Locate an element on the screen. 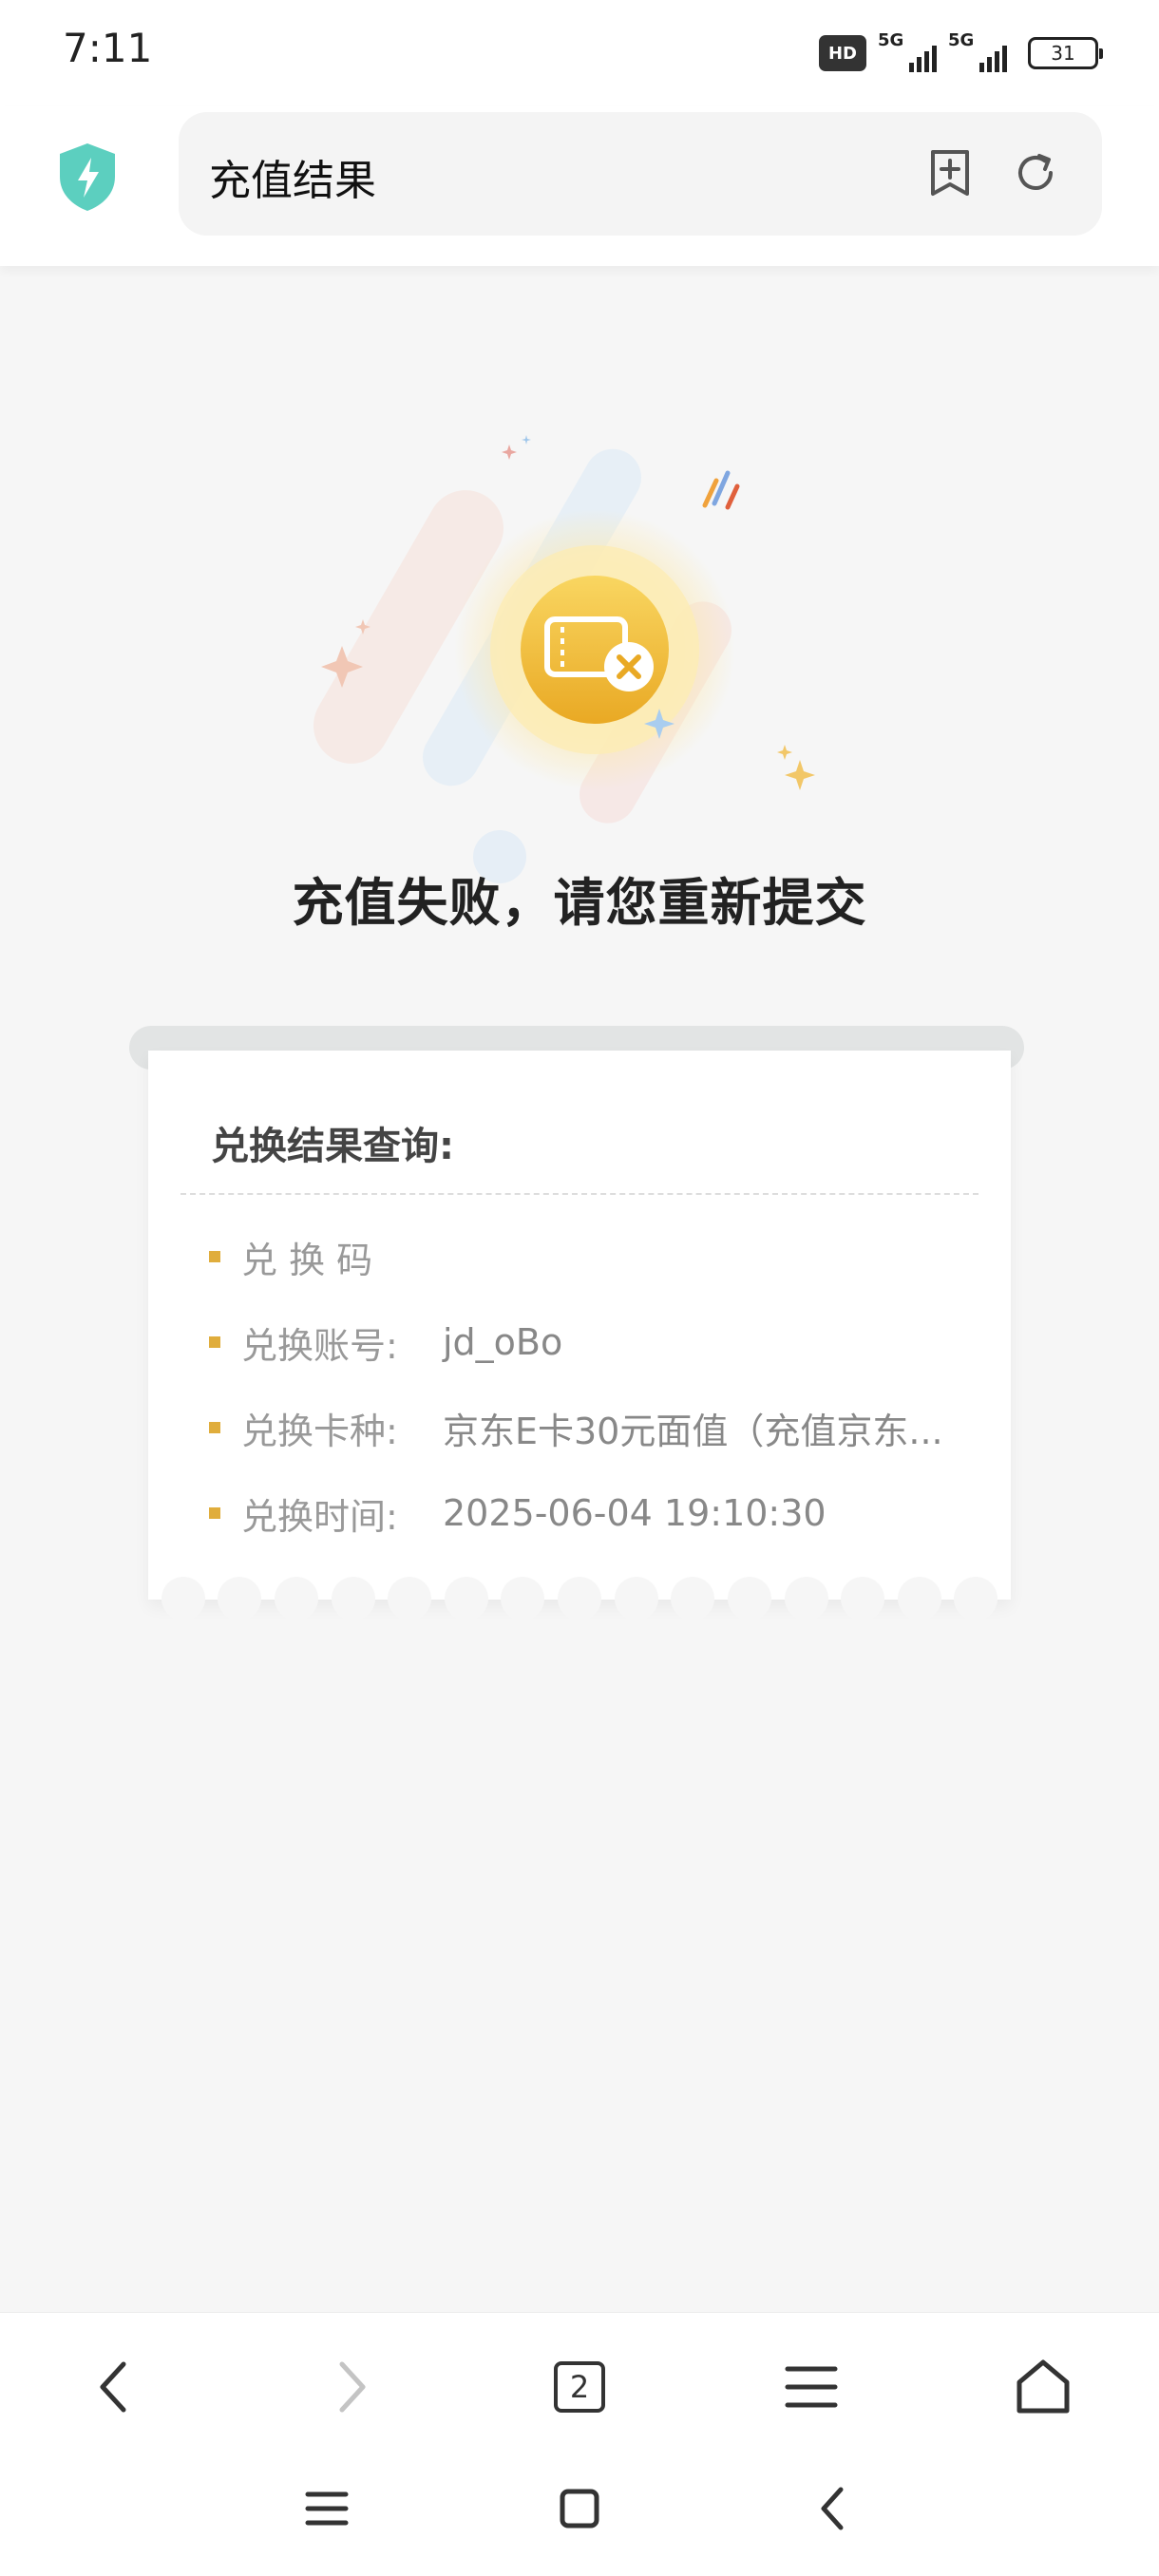  status-icons: HD 5G 5G 31 is located at coordinates (961, 52).